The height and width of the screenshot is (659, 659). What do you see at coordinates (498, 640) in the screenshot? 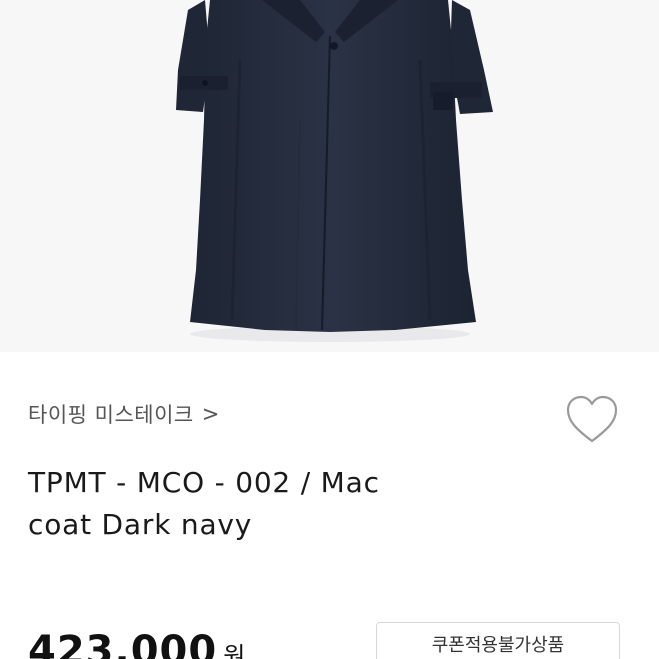
I see `coupon-unavailable-button: 쿠폰적용불가상품` at bounding box center [498, 640].